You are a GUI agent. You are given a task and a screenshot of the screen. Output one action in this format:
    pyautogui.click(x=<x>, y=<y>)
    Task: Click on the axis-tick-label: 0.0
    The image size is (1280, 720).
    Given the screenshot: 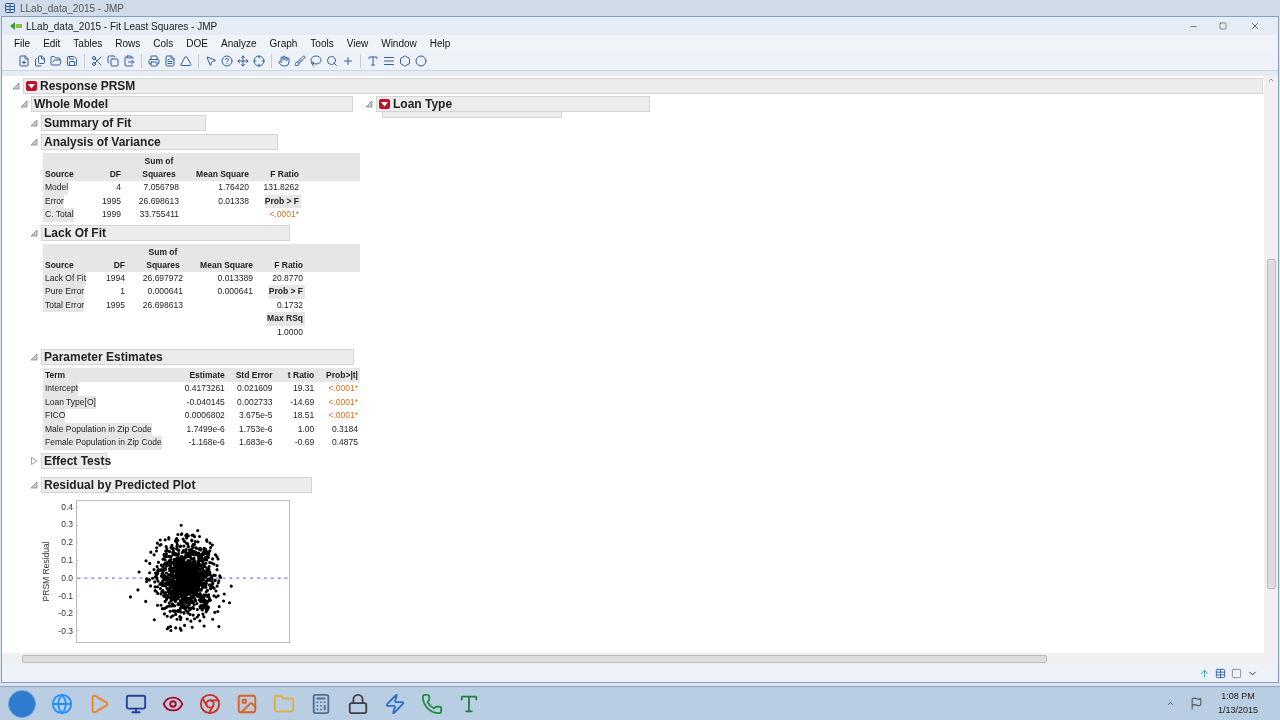 What is the action you would take?
    pyautogui.click(x=67, y=577)
    